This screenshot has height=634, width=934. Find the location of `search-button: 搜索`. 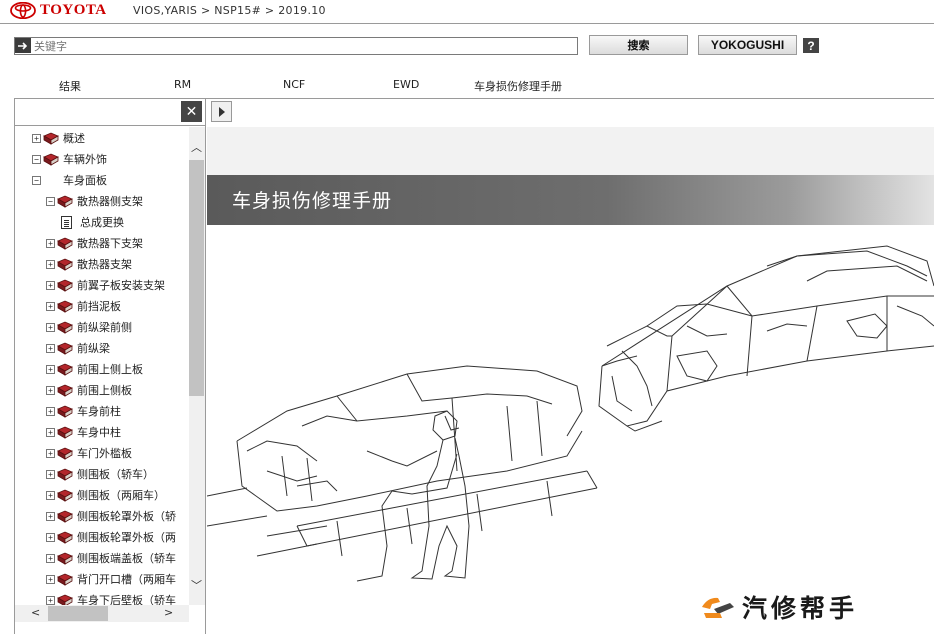

search-button: 搜索 is located at coordinates (638, 45).